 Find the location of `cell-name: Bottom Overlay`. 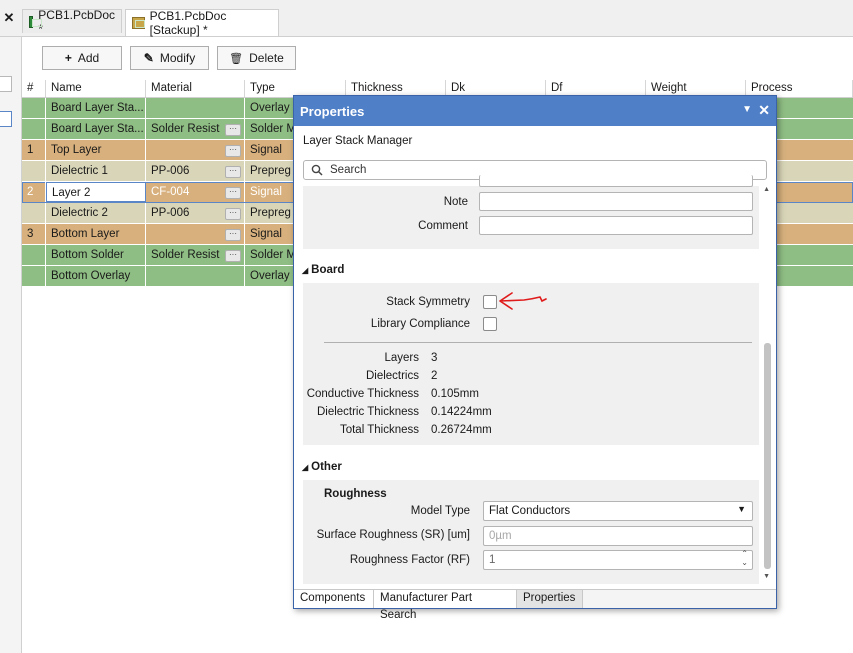

cell-name: Bottom Overlay is located at coordinates (96, 276).